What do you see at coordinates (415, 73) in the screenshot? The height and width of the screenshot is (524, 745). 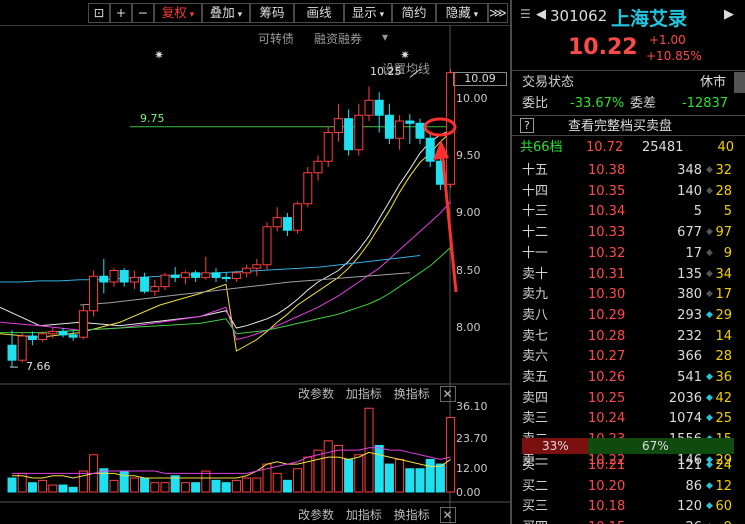 I see `high-arrow` at bounding box center [415, 73].